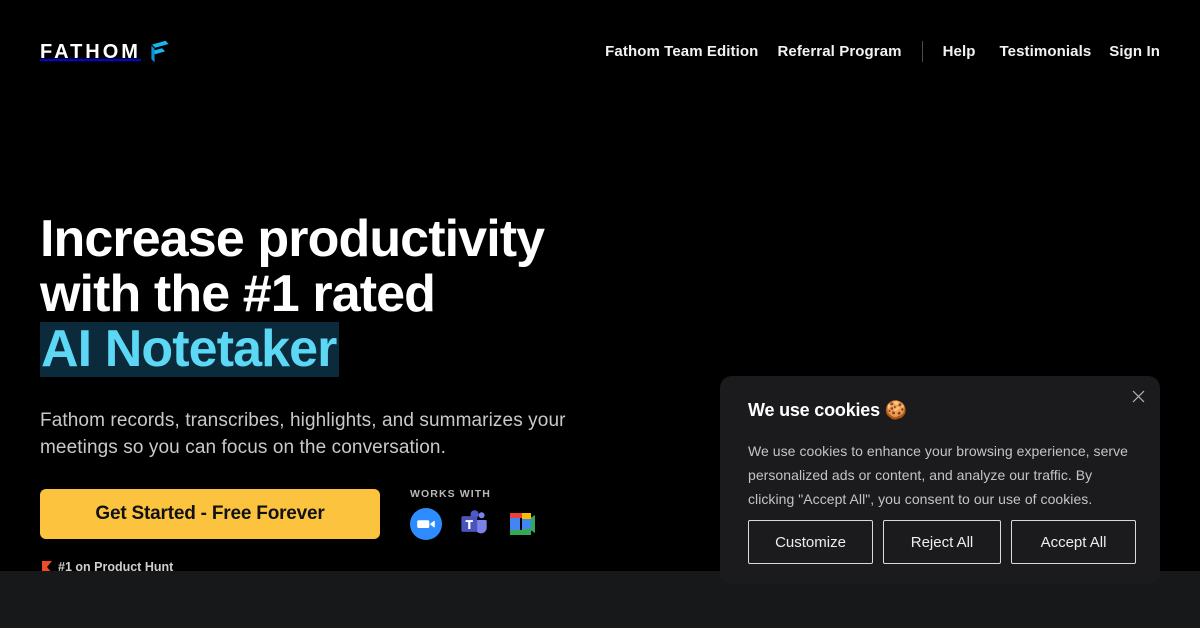 This screenshot has height=628, width=1200. I want to click on reject-all-cookies-button: Reject All, so click(942, 542).